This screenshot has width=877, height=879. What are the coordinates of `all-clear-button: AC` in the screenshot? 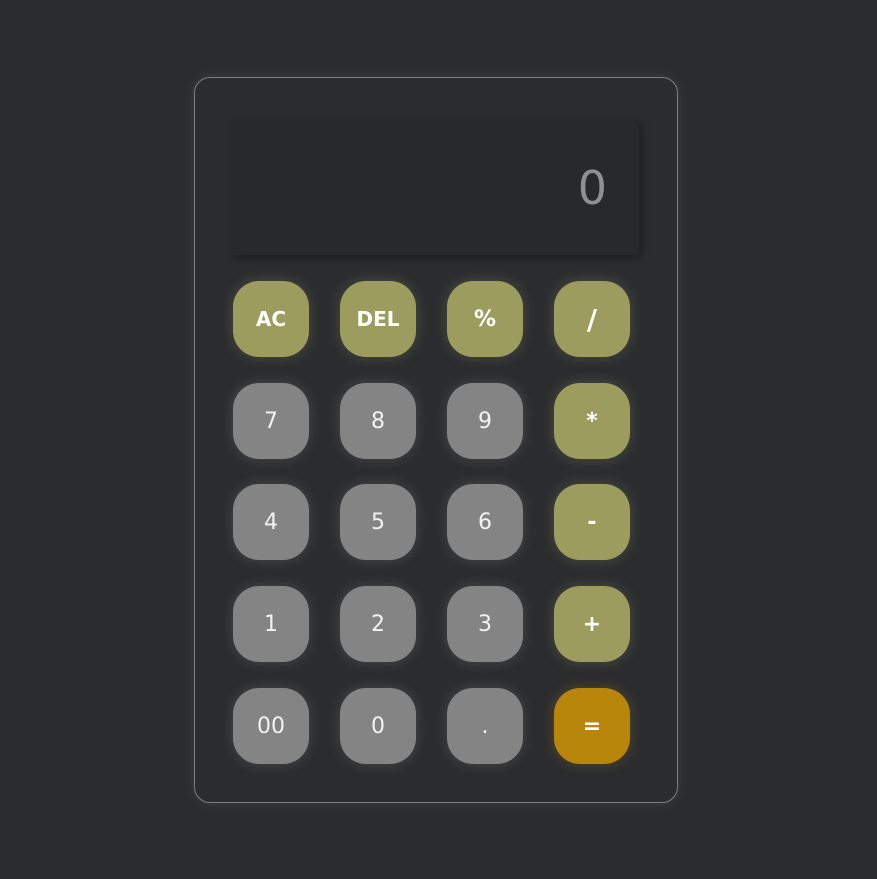 It's located at (271, 319).